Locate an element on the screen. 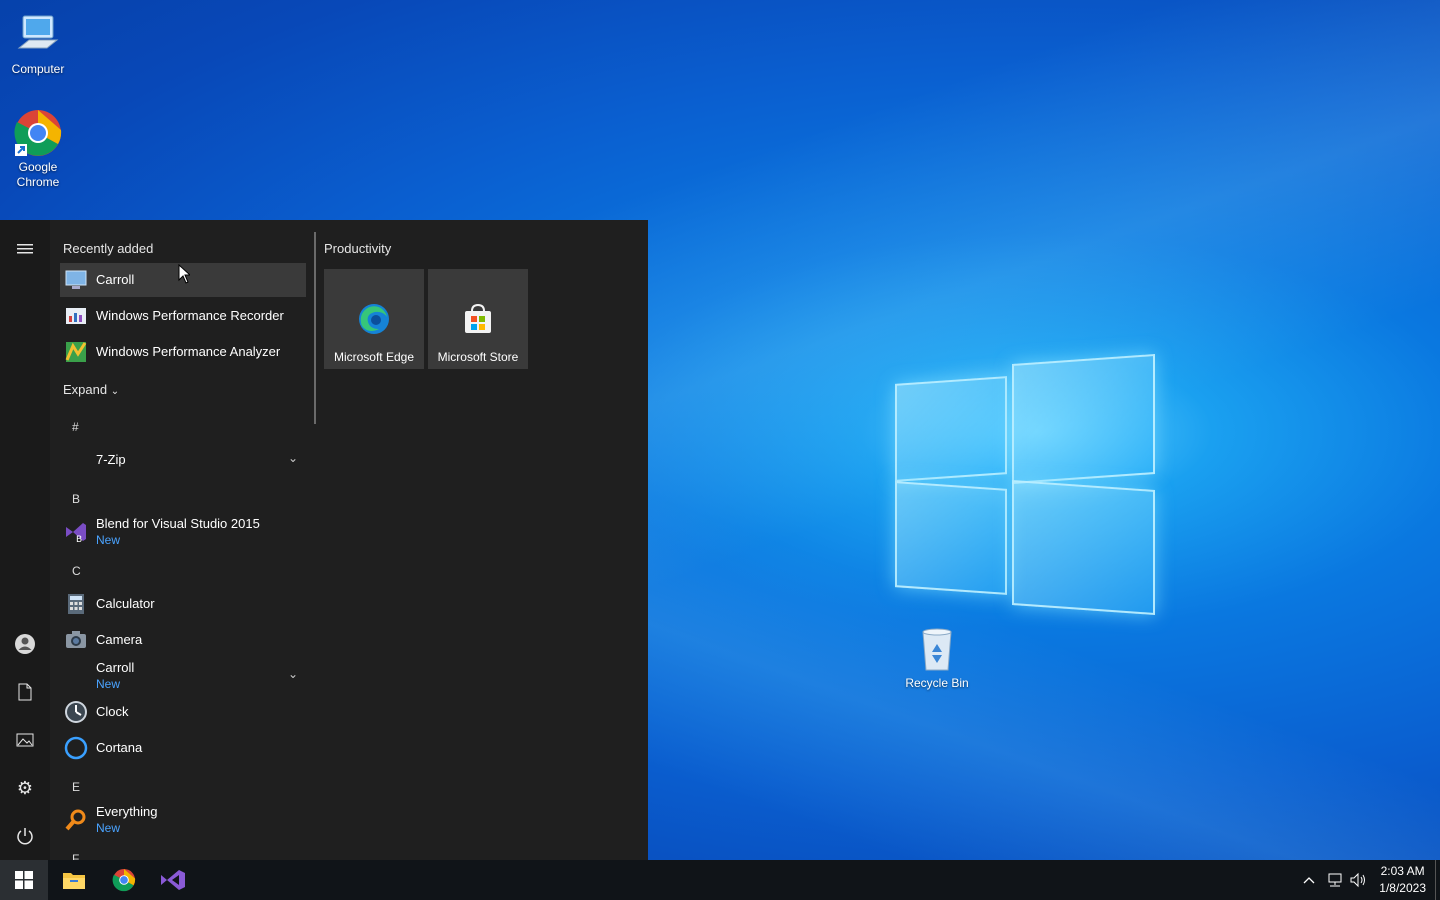  visual-studio-icon is located at coordinates (173, 880).